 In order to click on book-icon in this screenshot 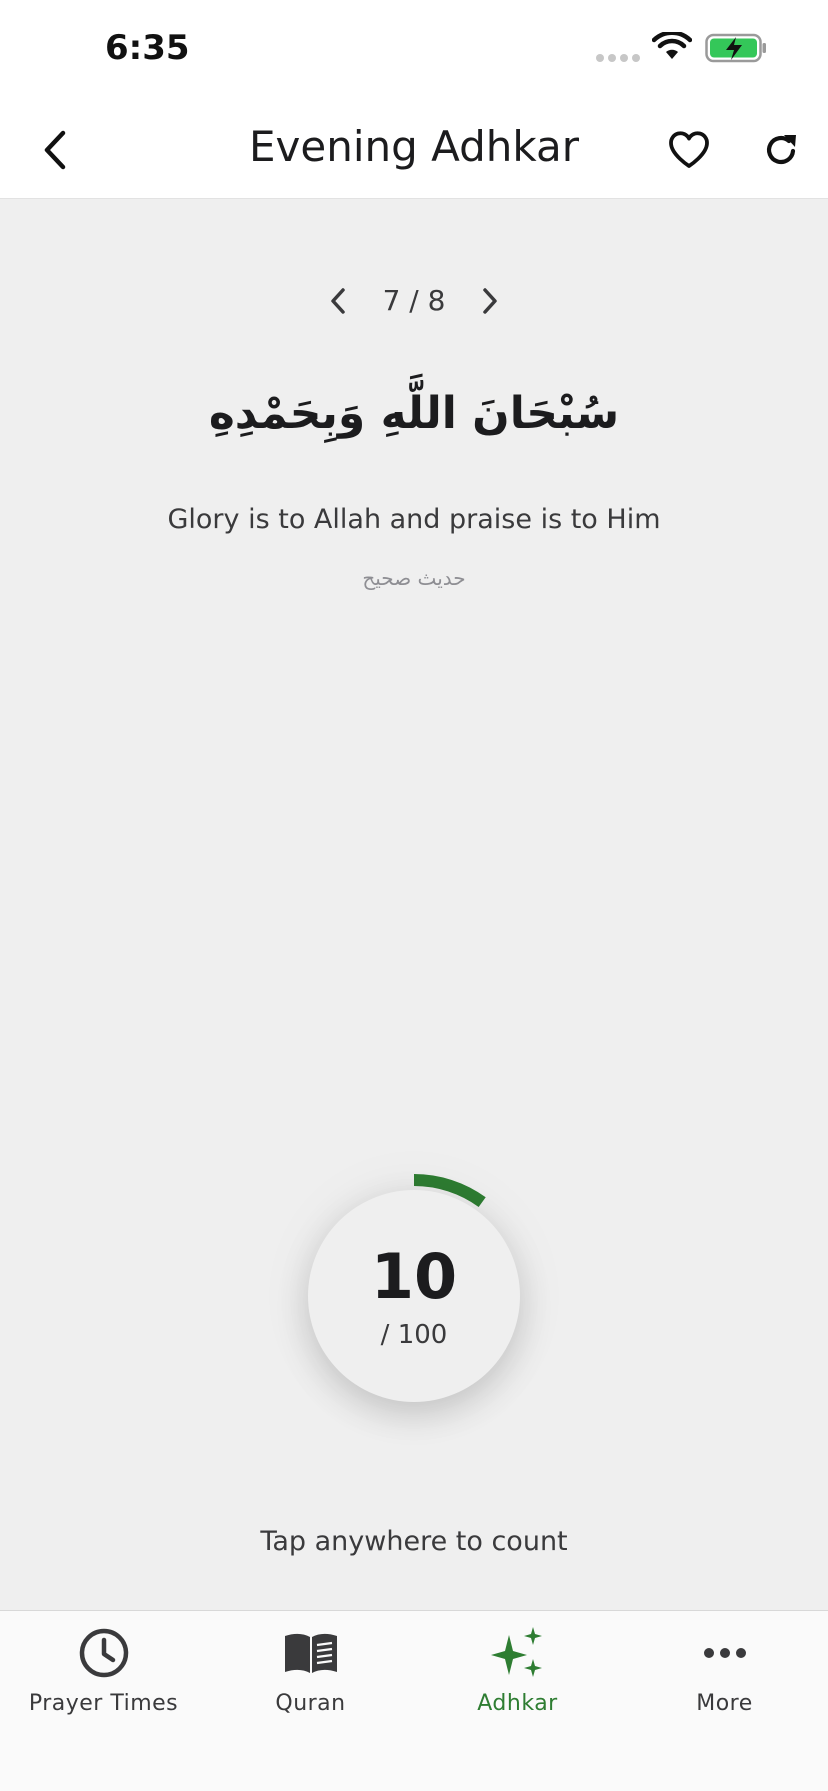, I will do `click(310, 1653)`.